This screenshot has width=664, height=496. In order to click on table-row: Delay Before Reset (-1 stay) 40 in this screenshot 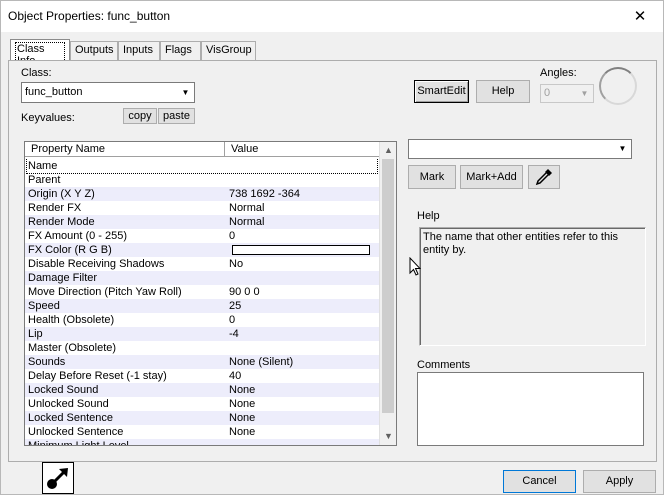, I will do `click(202, 376)`.